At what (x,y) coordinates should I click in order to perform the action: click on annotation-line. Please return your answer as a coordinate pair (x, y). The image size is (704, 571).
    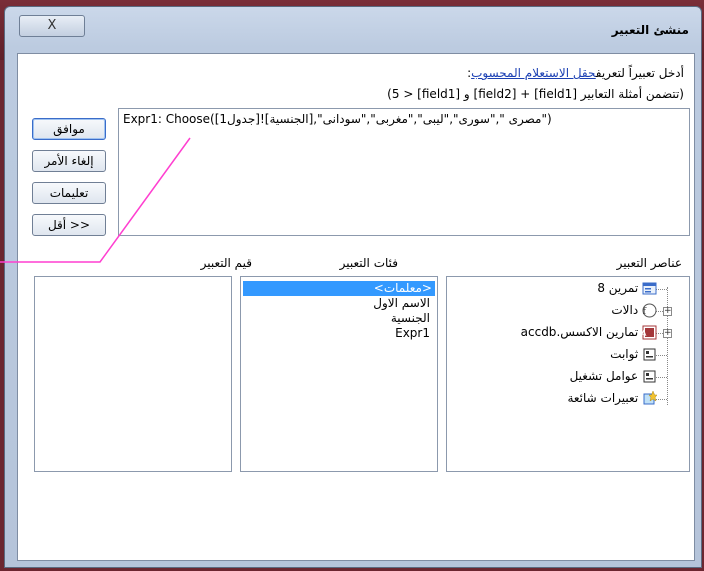
    Looking at the image, I should click on (95, 200).